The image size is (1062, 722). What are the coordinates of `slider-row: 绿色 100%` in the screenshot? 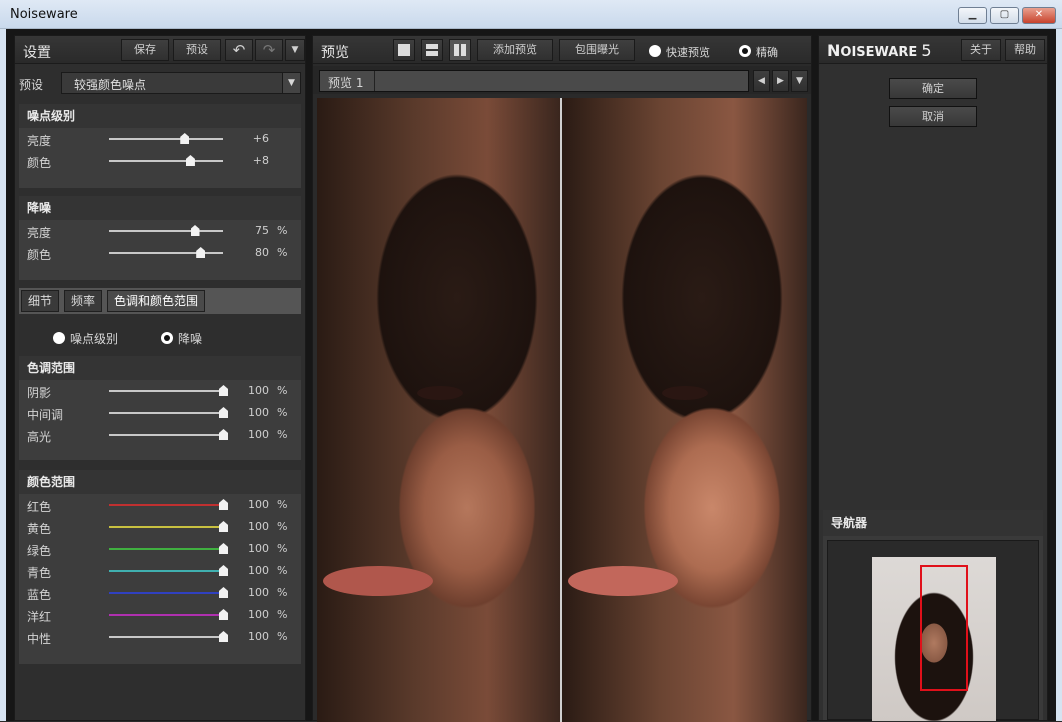 It's located at (160, 549).